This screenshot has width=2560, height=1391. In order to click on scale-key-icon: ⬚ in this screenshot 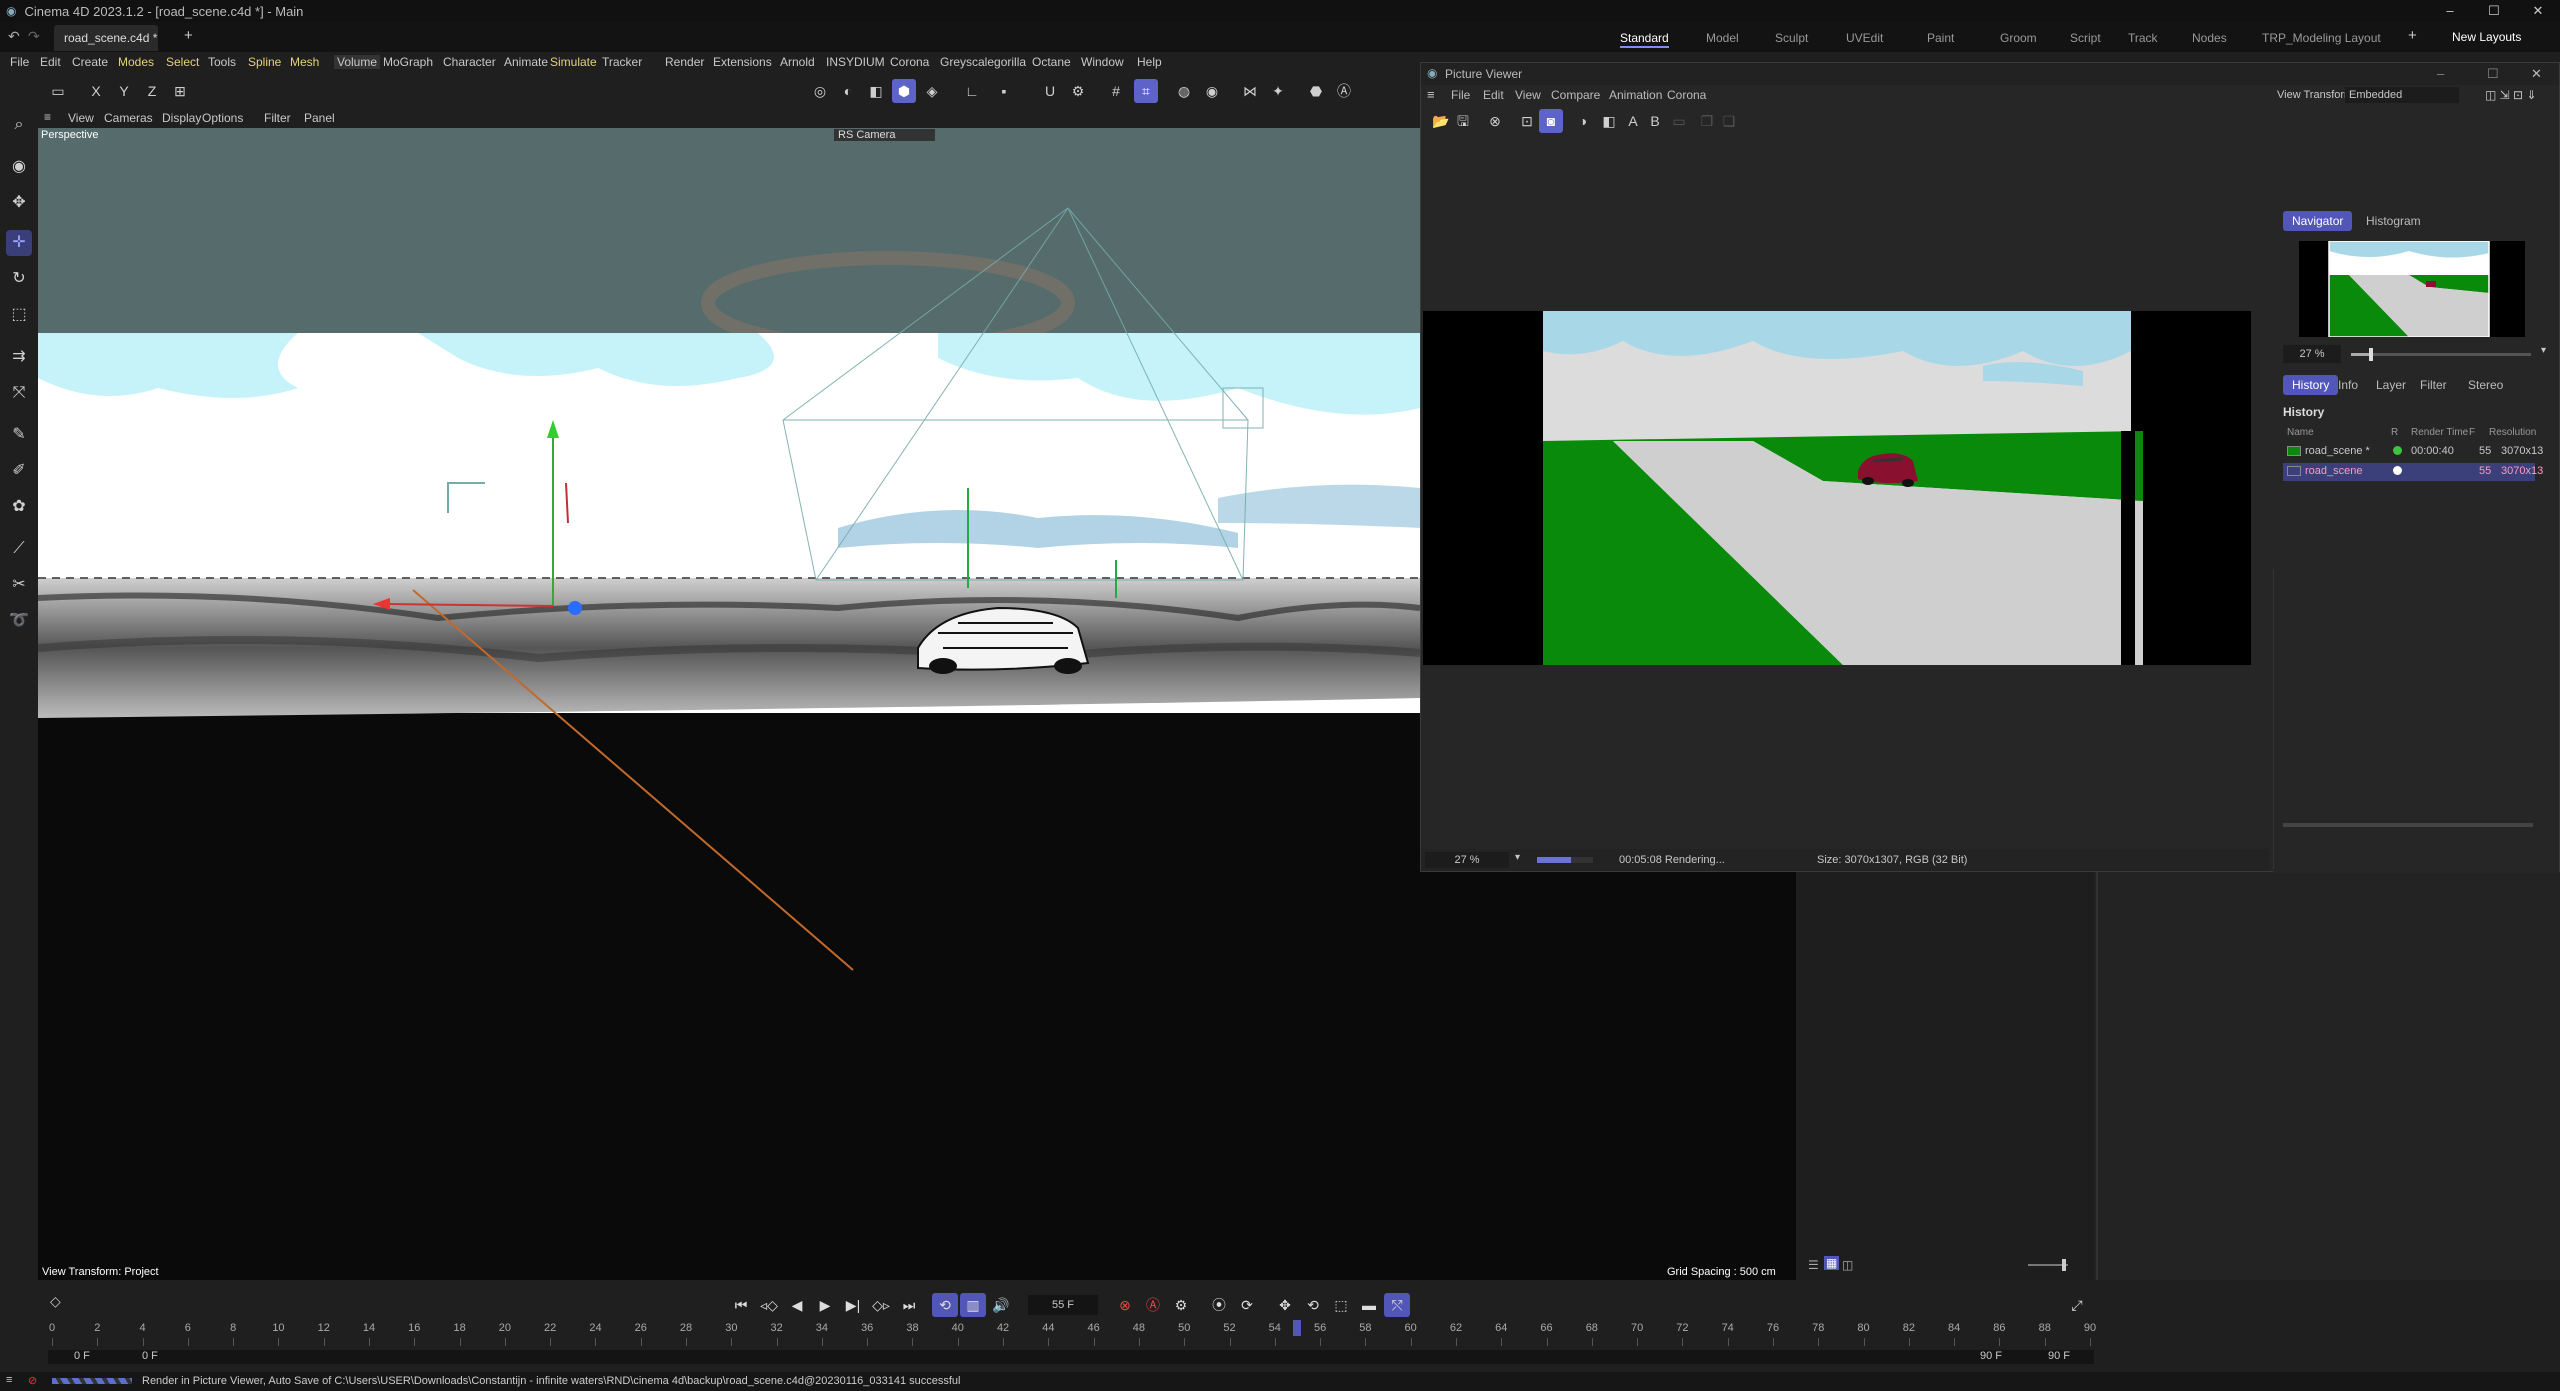, I will do `click(1341, 1305)`.